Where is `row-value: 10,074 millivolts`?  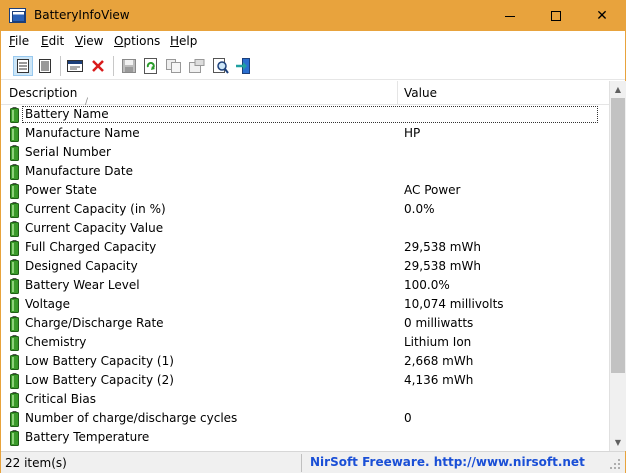
row-value: 10,074 millivolts is located at coordinates (454, 304).